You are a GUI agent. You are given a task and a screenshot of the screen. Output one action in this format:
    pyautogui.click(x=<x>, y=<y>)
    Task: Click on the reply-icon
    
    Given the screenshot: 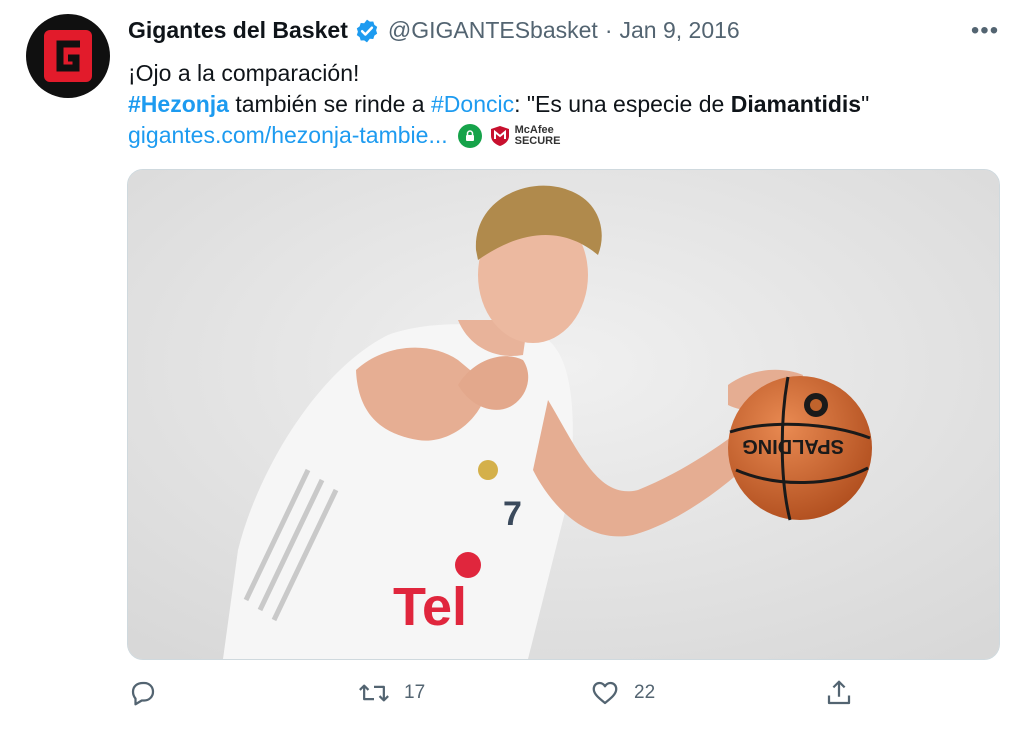 What is the action you would take?
    pyautogui.click(x=143, y=693)
    